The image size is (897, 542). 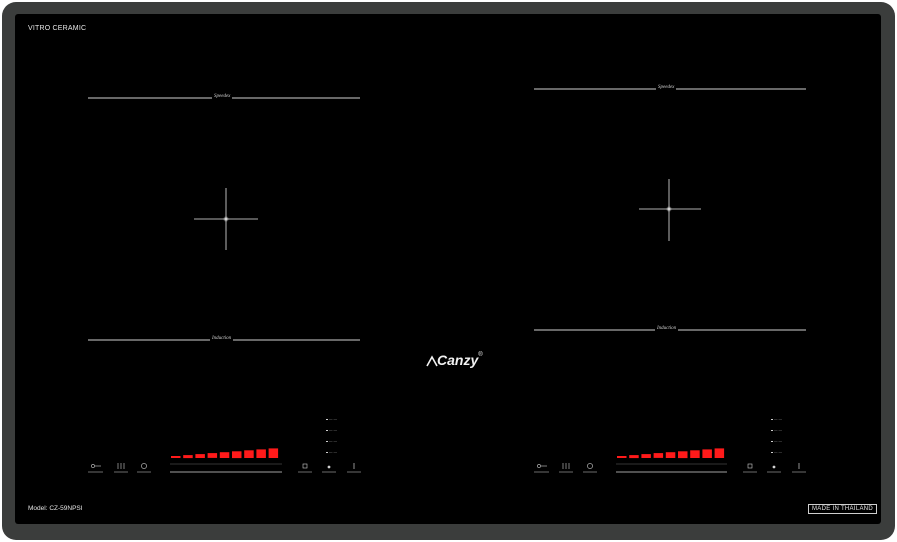 What do you see at coordinates (57, 28) in the screenshot?
I see `vitro-ceramic-label: VITRO CERAMIC` at bounding box center [57, 28].